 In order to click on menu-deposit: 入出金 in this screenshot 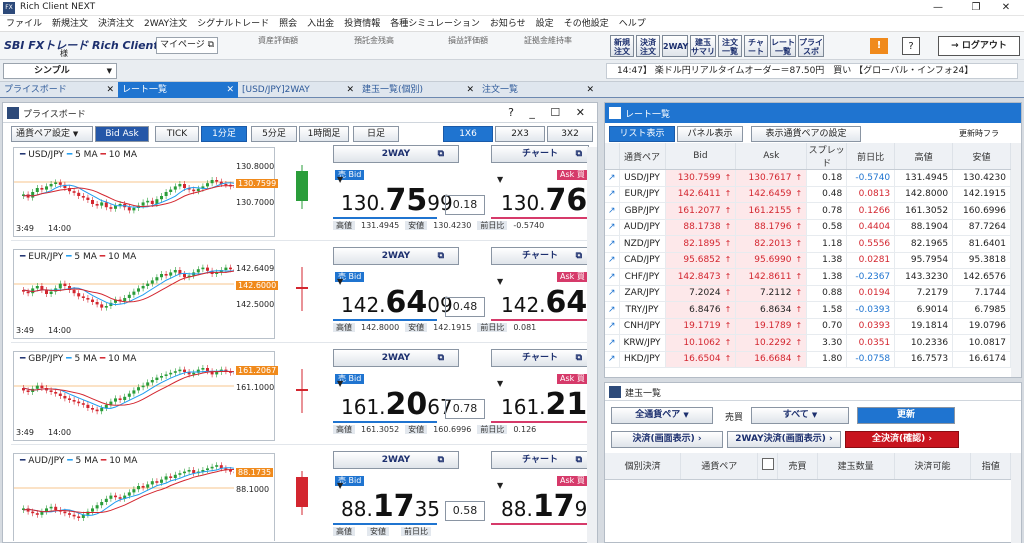, I will do `click(320, 24)`.